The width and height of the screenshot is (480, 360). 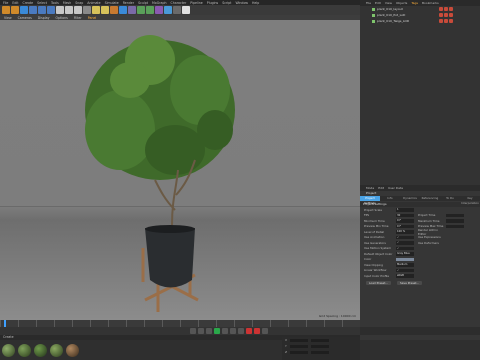 I want to click on subdivision-icon, so click(x=141, y=10).